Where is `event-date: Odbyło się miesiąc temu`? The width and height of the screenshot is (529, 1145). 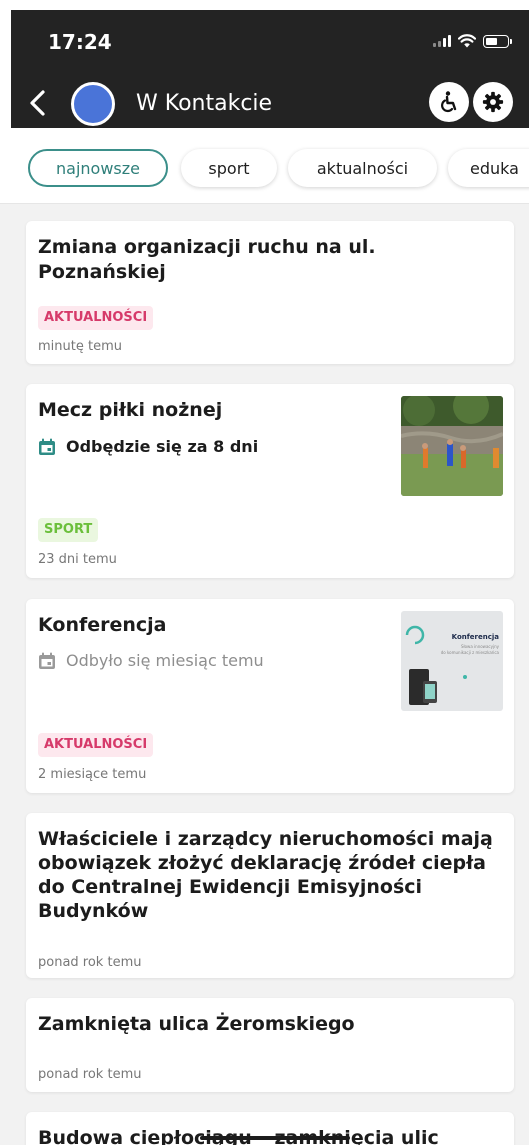
event-date: Odbyło się miesiąc temu is located at coordinates (151, 660).